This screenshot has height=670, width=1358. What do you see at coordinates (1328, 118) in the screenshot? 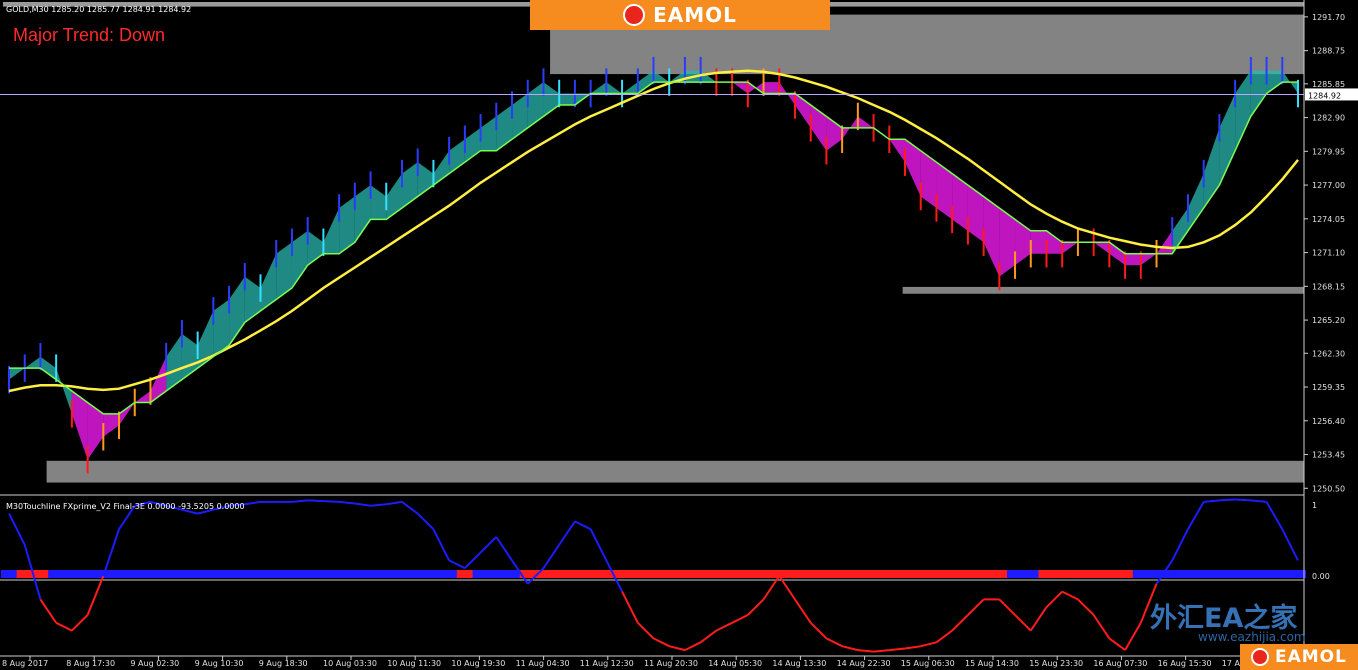
I see `y-tick-label: 1282.90` at bounding box center [1328, 118].